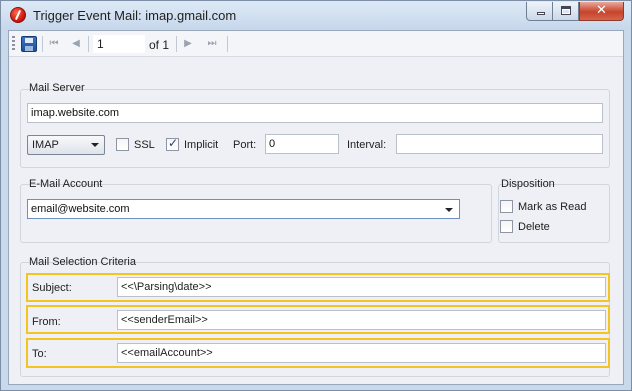  I want to click on from-input: <<senderEmail>>, so click(361, 320).